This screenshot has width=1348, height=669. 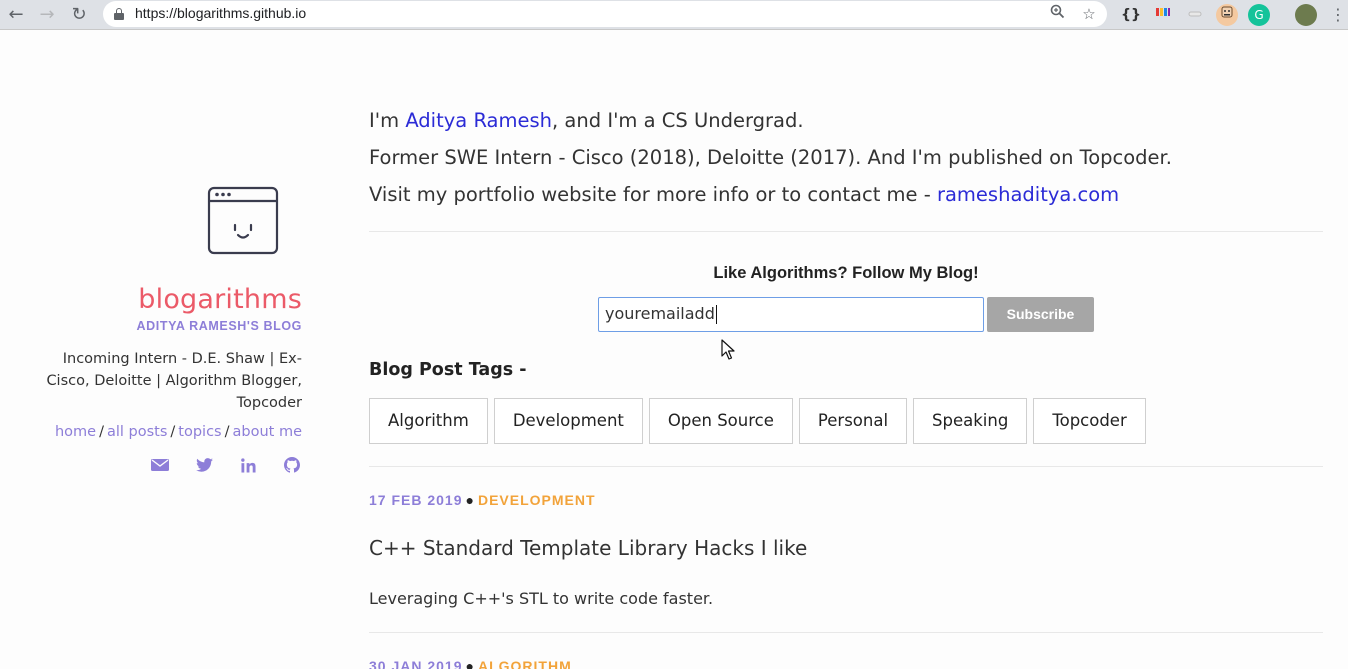 What do you see at coordinates (220, 299) in the screenshot?
I see `site-title: blogarithms` at bounding box center [220, 299].